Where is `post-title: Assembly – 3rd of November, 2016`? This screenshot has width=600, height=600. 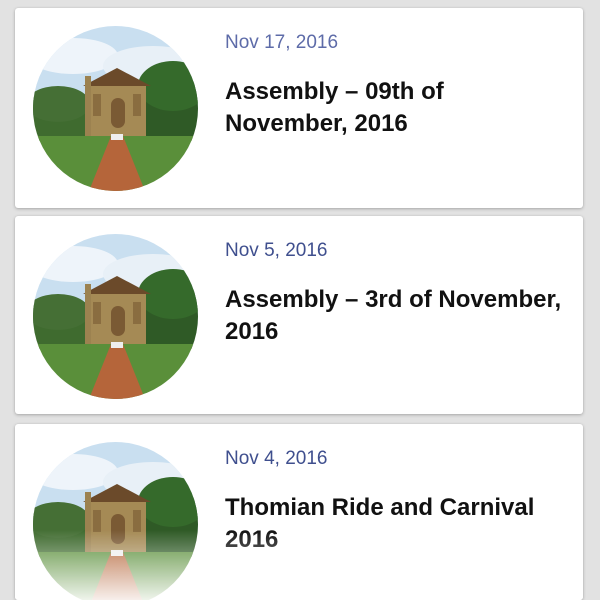
post-title: Assembly – 3rd of November, 2016 is located at coordinates (395, 316).